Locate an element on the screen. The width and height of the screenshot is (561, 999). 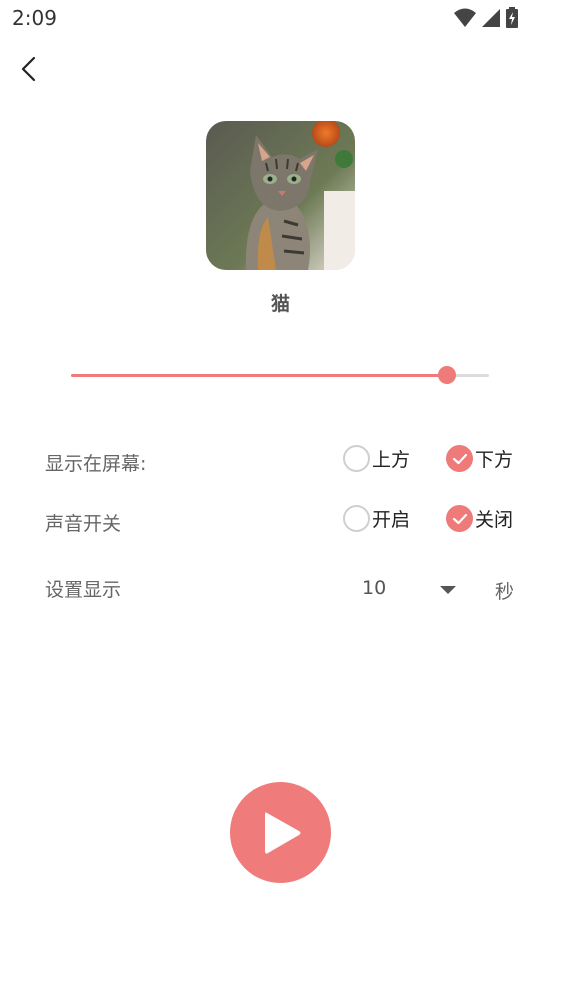
status-time: 2:09 is located at coordinates (34, 18).